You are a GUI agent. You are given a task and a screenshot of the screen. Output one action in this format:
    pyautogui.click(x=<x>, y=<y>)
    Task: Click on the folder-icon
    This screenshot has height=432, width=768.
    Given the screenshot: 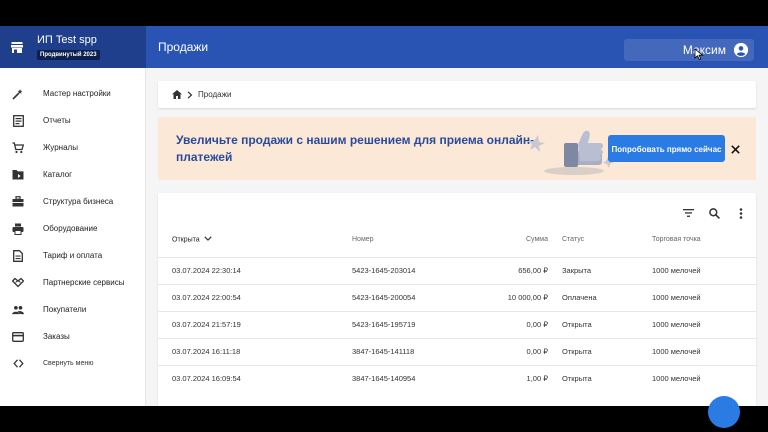 What is the action you would take?
    pyautogui.click(x=18, y=175)
    